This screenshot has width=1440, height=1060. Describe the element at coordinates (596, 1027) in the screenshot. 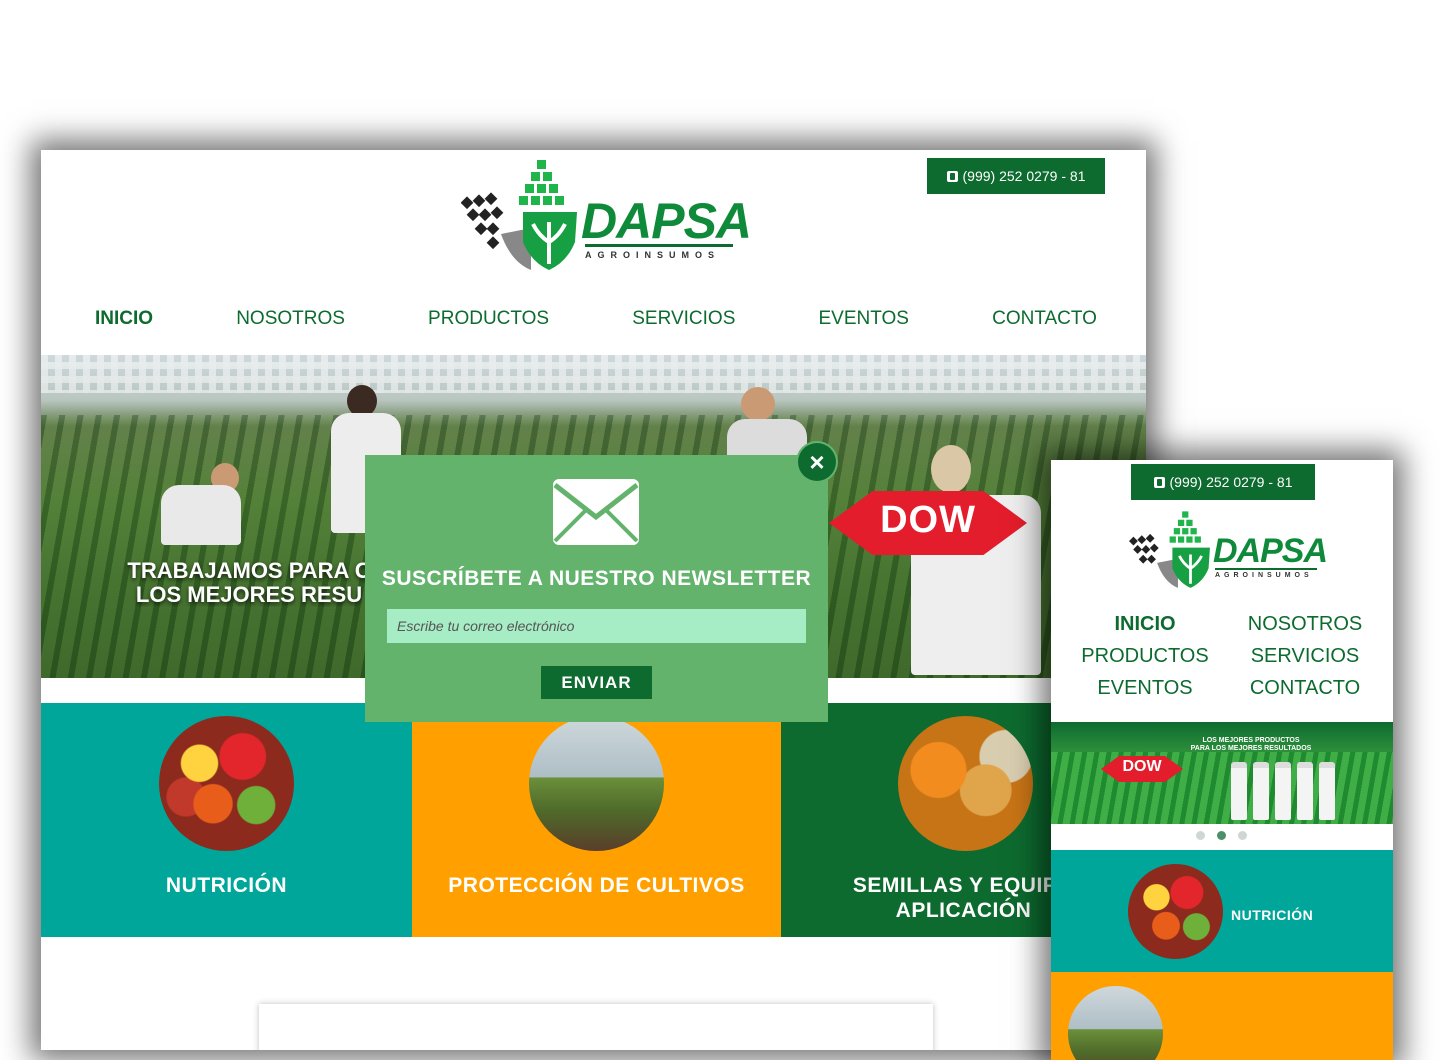

I see `partners-card` at that location.